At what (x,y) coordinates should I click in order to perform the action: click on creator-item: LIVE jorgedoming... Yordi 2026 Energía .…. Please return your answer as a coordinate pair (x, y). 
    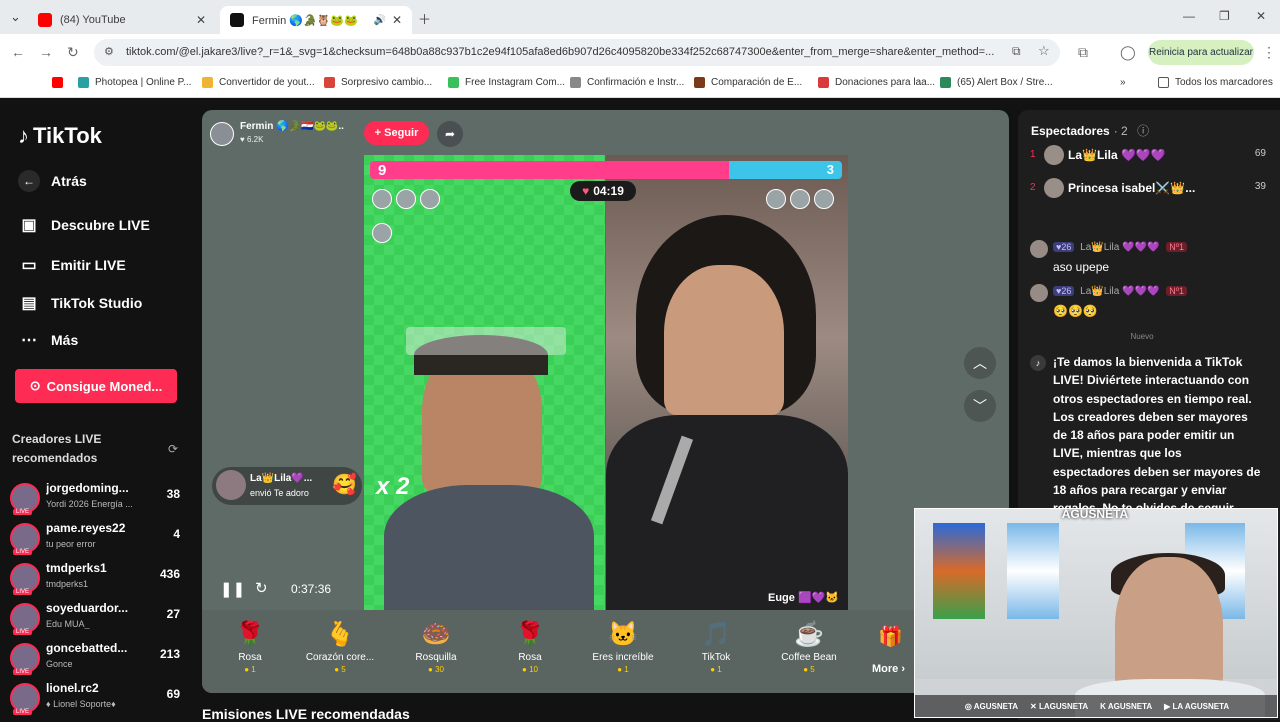
    Looking at the image, I should click on (100, 499).